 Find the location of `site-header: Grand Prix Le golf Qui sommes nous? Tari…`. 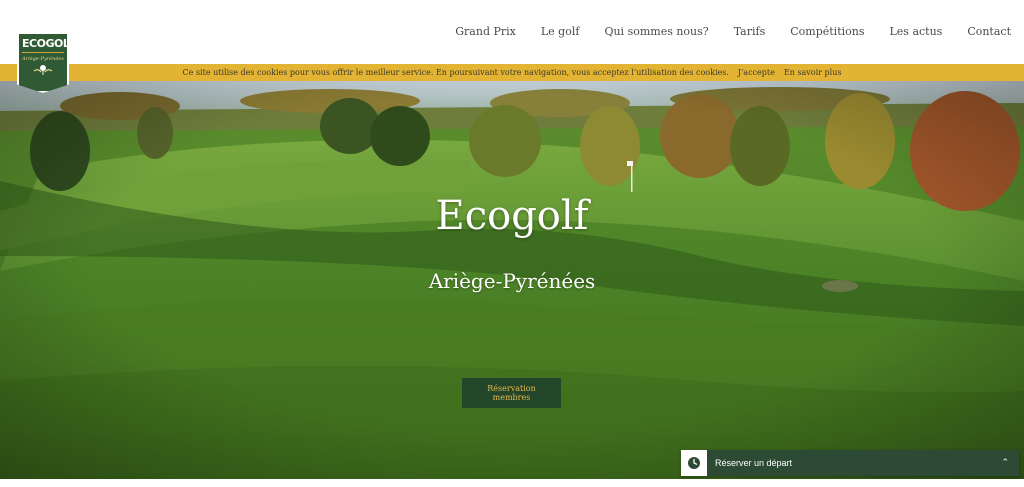

site-header: Grand Prix Le golf Qui sommes nous? Tari… is located at coordinates (512, 32).